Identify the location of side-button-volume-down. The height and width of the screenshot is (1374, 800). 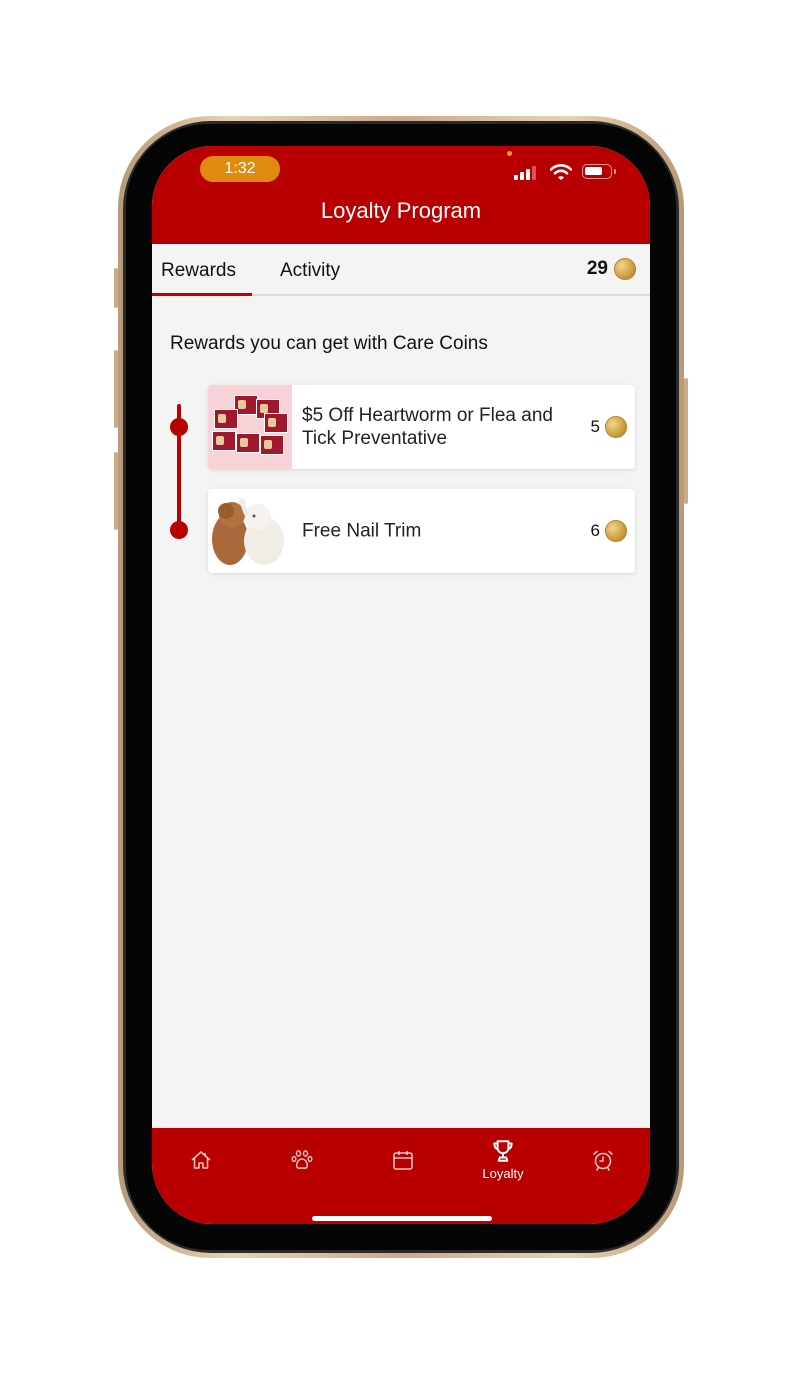
(116, 491).